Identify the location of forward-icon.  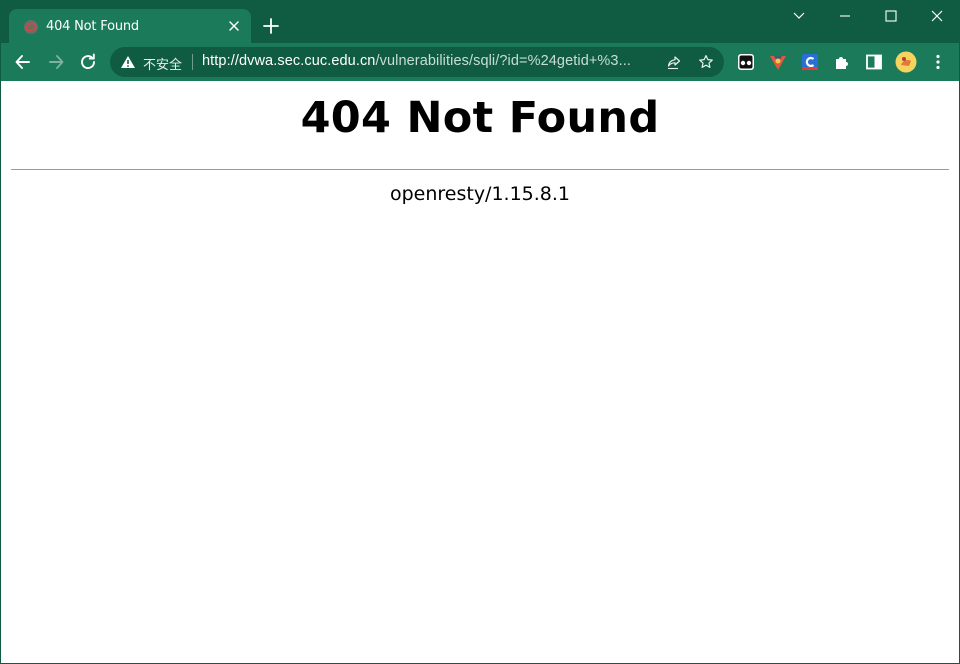
(56, 62).